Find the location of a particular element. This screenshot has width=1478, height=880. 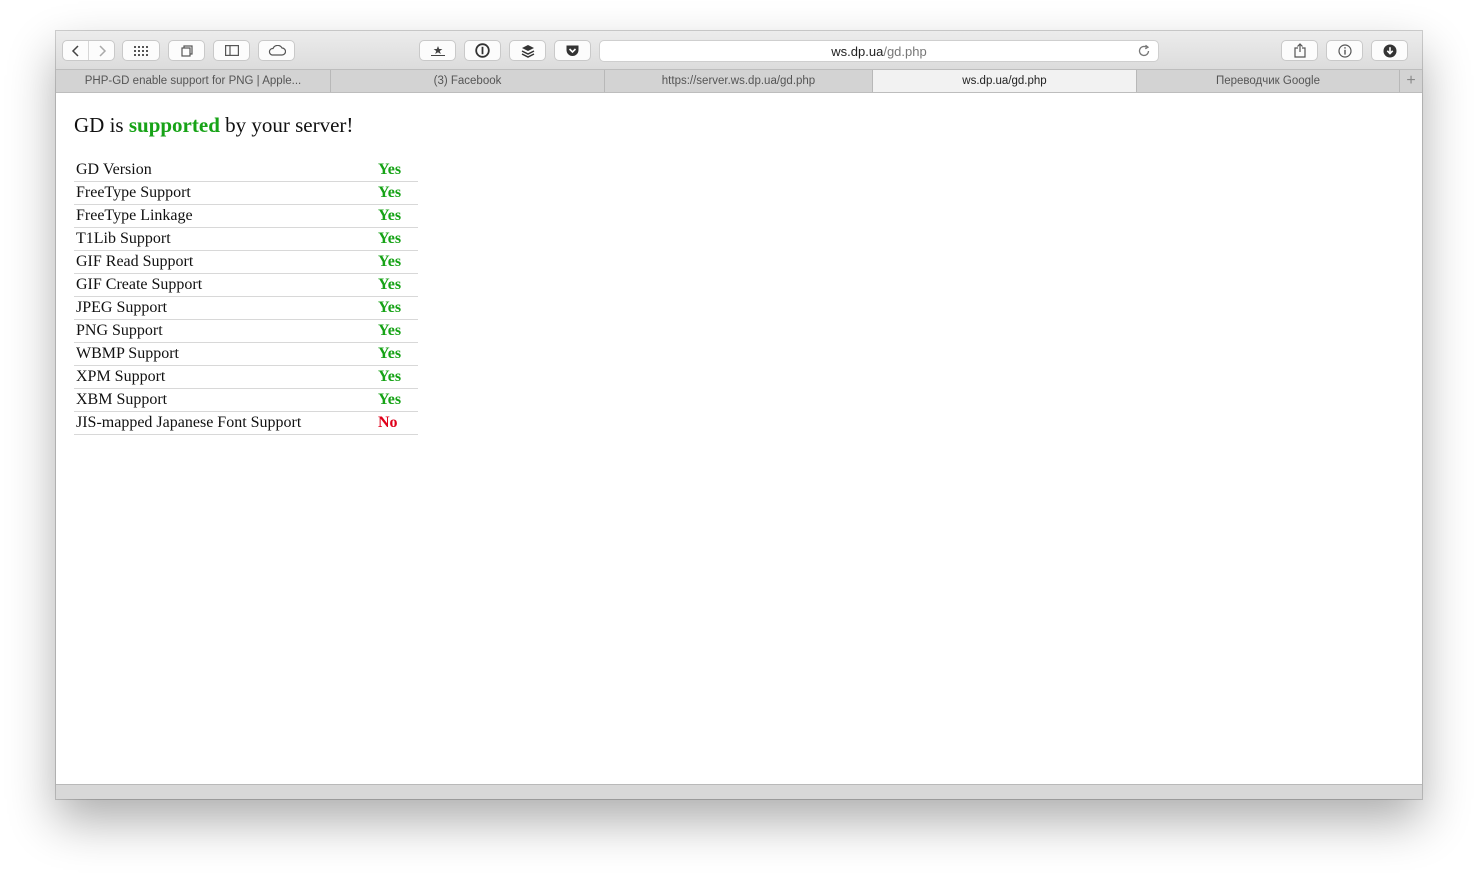

share-icon is located at coordinates (1299, 50).